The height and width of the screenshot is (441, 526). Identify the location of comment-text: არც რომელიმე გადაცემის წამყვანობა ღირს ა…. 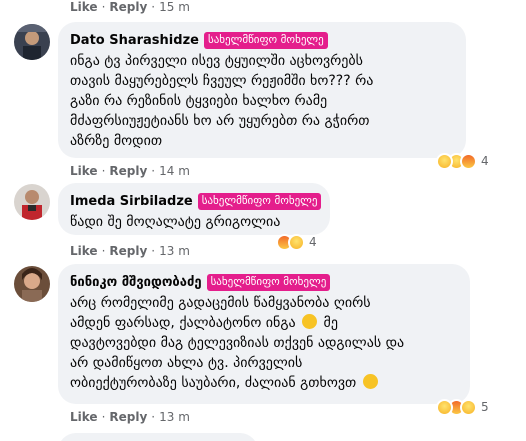
(237, 343).